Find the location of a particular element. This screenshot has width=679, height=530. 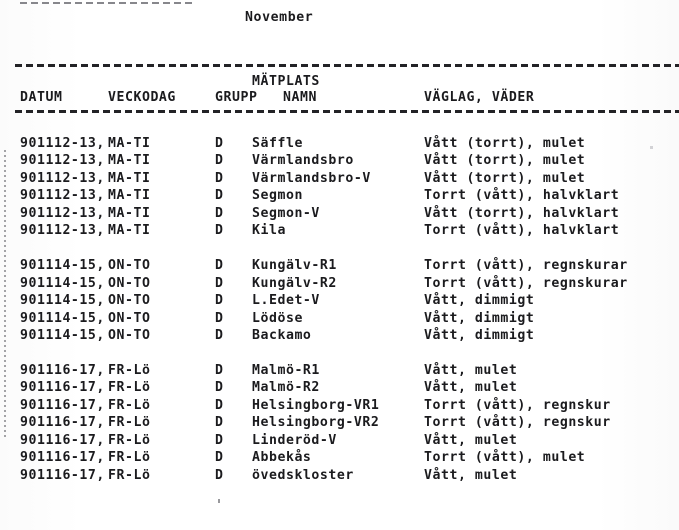

cell-namn: Helsingborg-VR1 is located at coordinates (316, 405).